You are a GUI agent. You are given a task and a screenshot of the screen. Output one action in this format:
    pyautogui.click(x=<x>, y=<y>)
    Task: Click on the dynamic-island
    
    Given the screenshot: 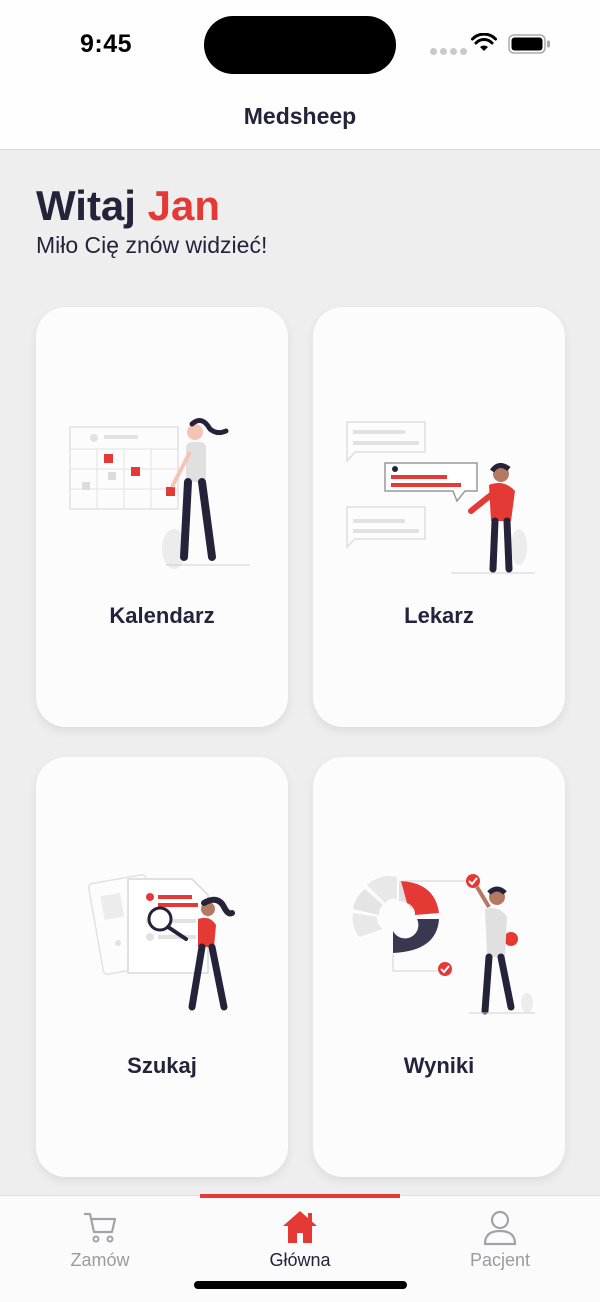 What is the action you would take?
    pyautogui.click(x=300, y=45)
    